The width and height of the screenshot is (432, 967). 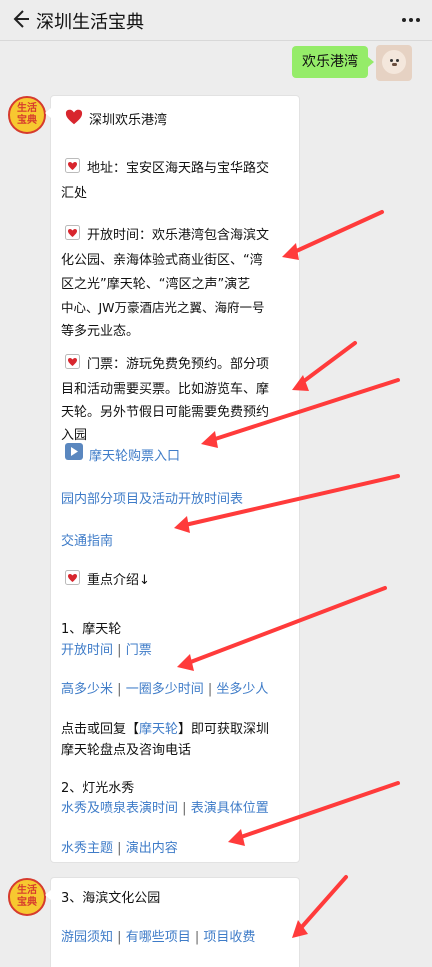 I want to click on hours-line-3: 区之光”摩天轮、“湾区之声”演艺, so click(x=156, y=284).